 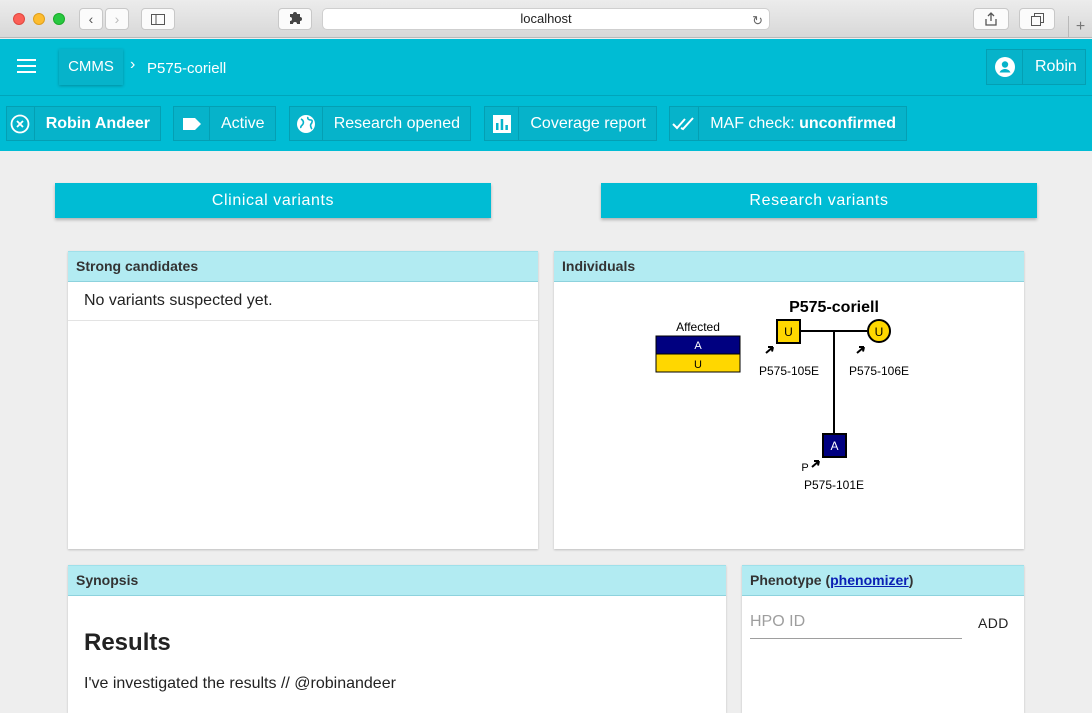 What do you see at coordinates (757, 21) in the screenshot?
I see `reload-icon: ↻` at bounding box center [757, 21].